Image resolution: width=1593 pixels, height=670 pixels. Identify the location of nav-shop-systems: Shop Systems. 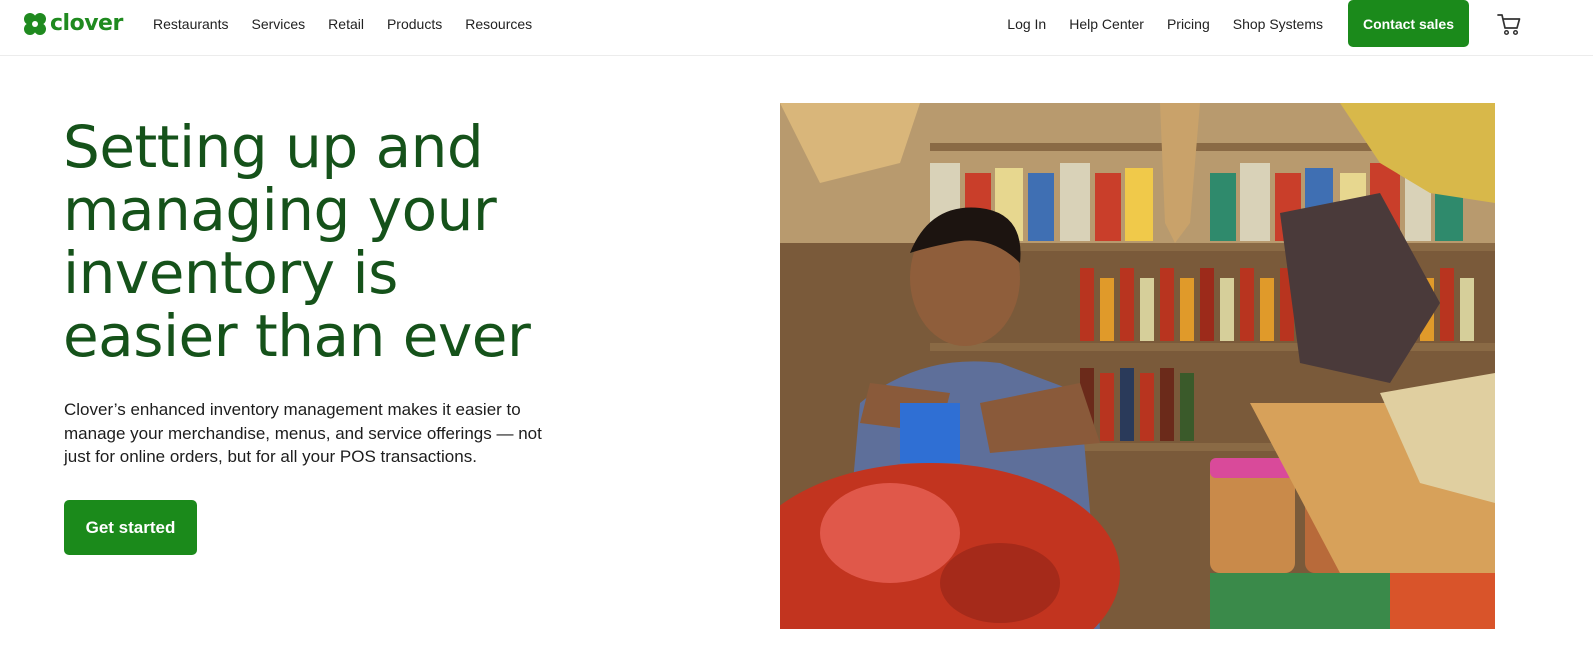
(1278, 24).